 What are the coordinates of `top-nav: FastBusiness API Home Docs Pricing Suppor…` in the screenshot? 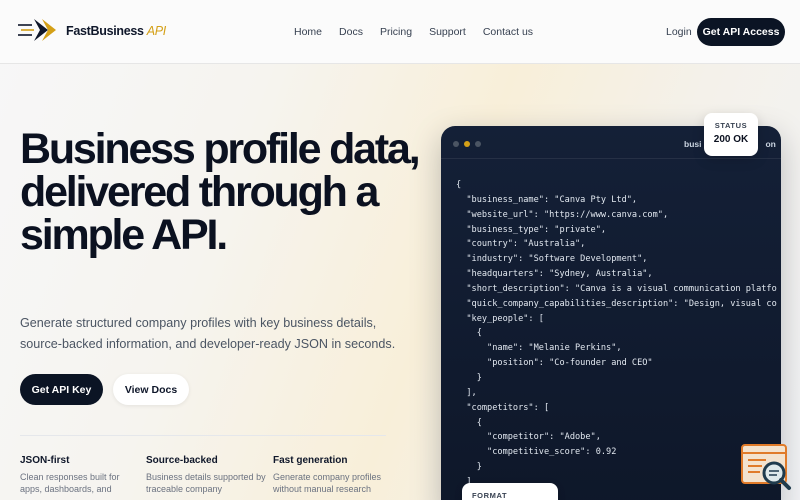 It's located at (400, 32).